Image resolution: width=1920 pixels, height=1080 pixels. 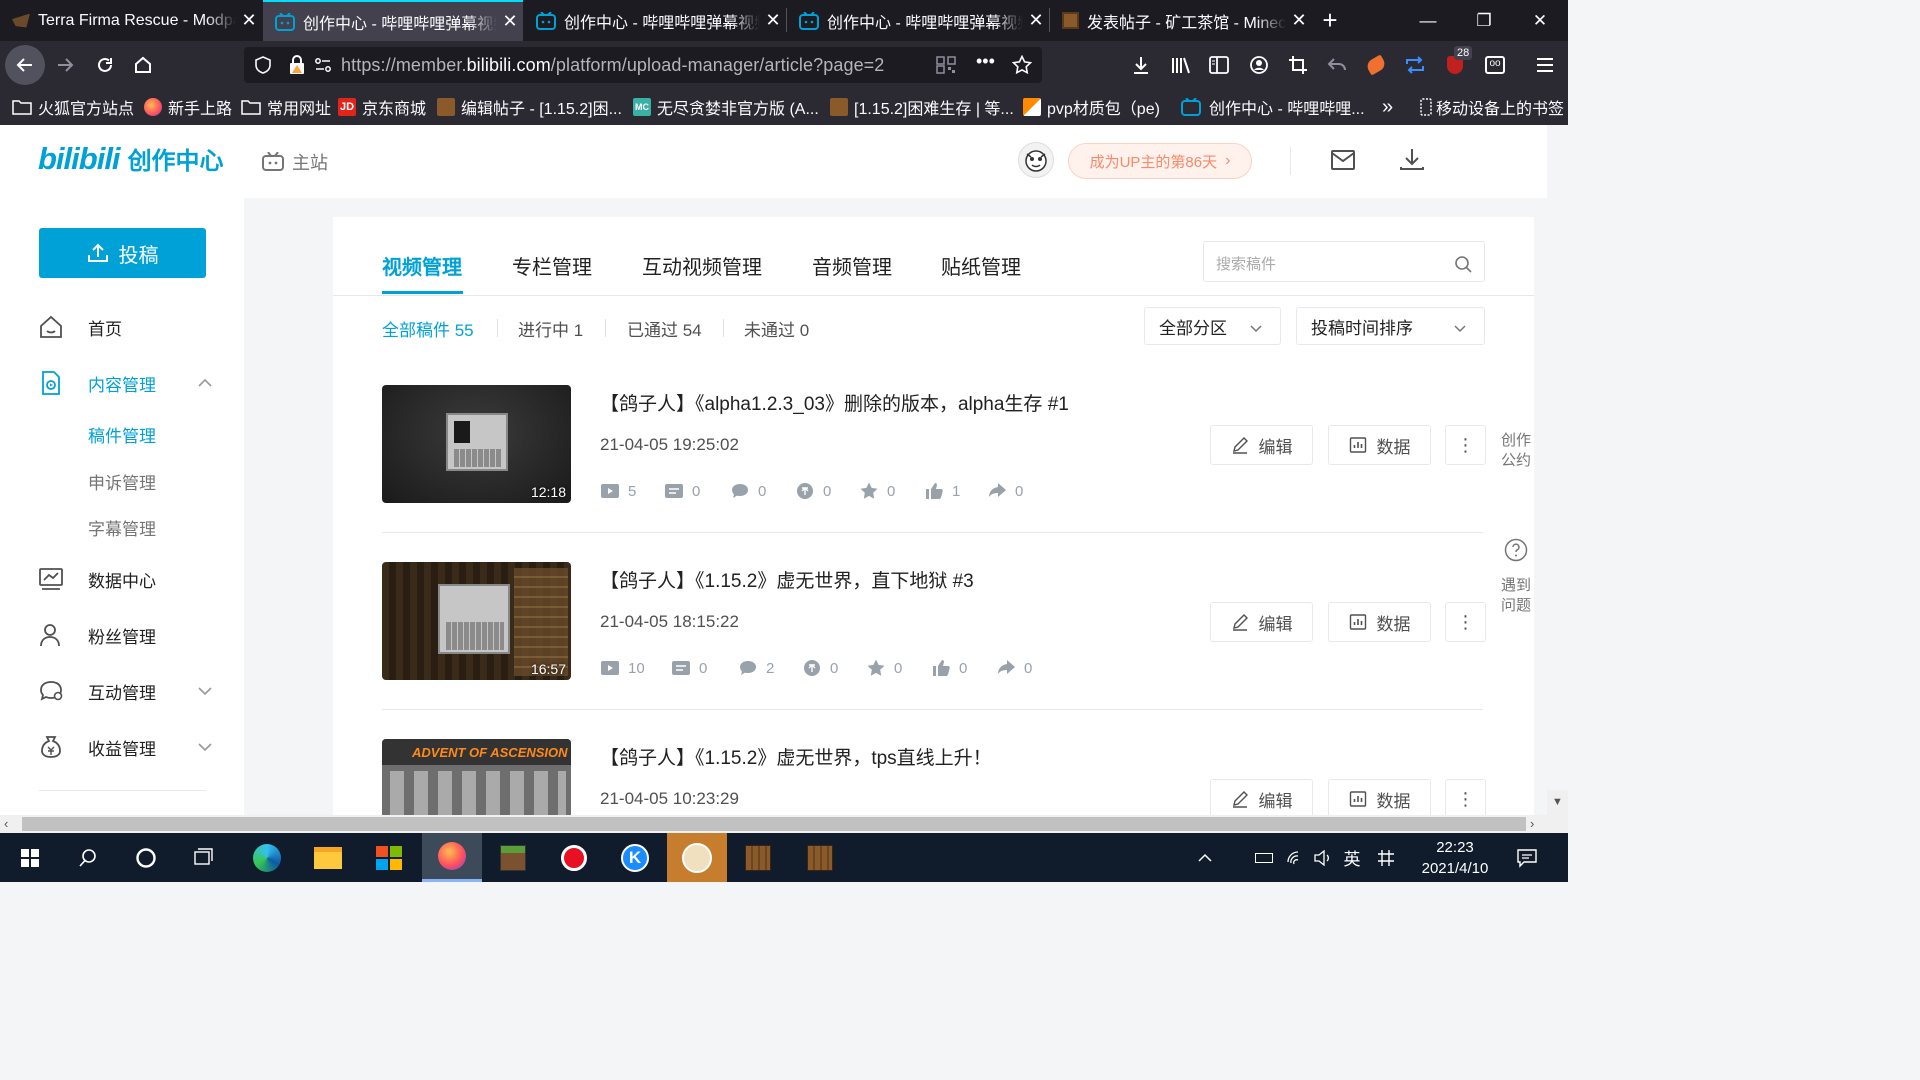 I want to click on tab-video: 视频管理, so click(x=422, y=265).